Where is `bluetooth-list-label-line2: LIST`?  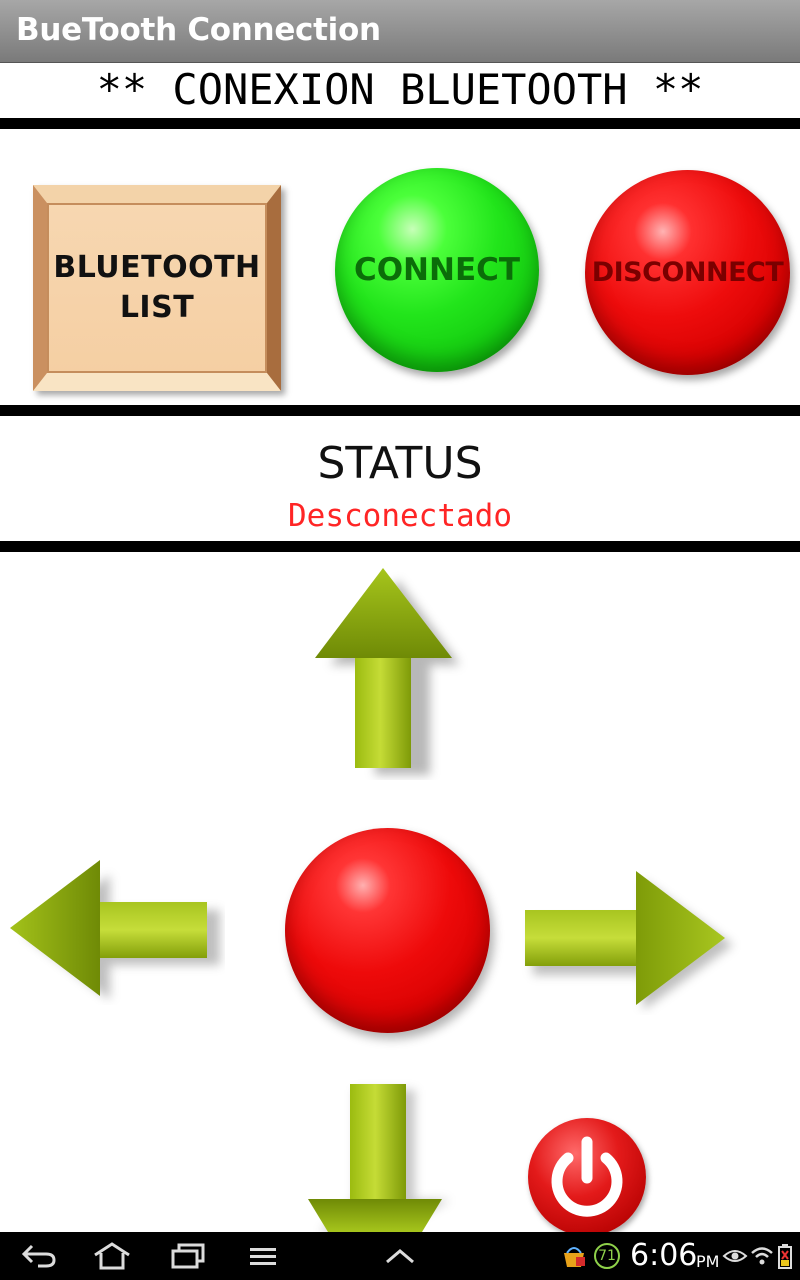
bluetooth-list-label-line2: LIST is located at coordinates (157, 307).